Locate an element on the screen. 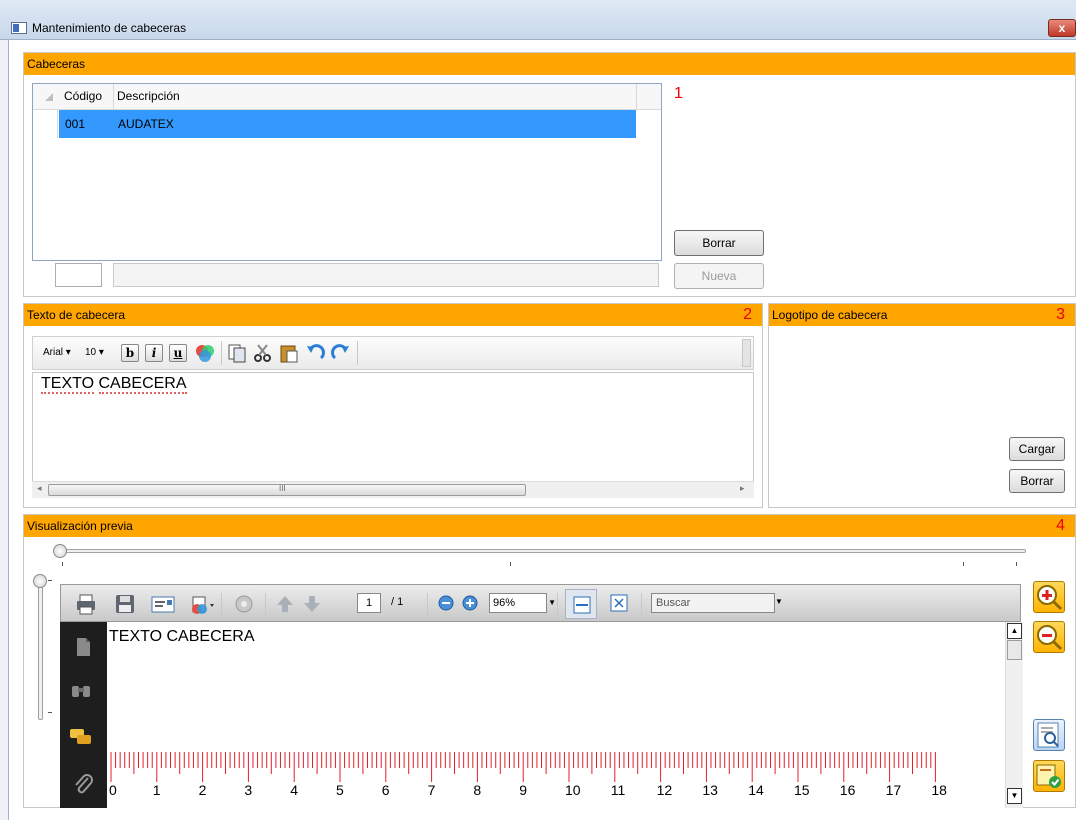  scroll-grip: III is located at coordinates (282, 488).